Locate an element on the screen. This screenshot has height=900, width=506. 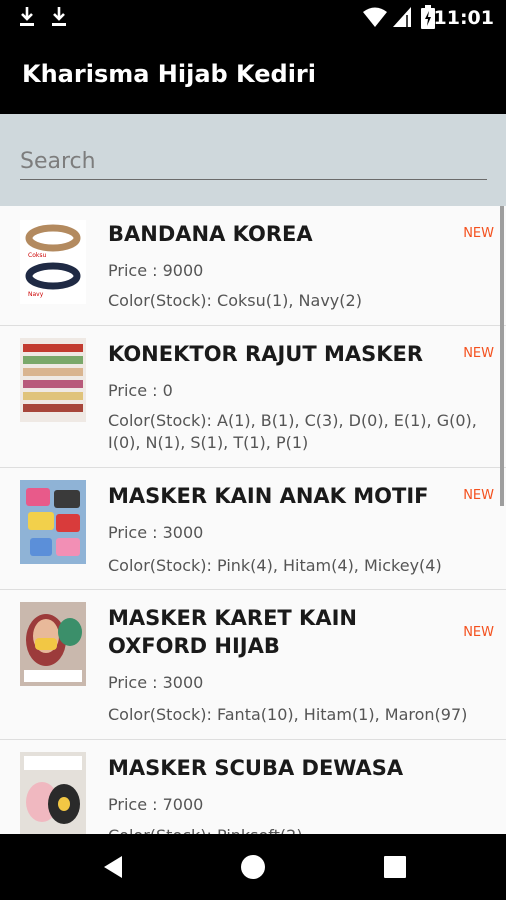
navigation-bar is located at coordinates (253, 867).